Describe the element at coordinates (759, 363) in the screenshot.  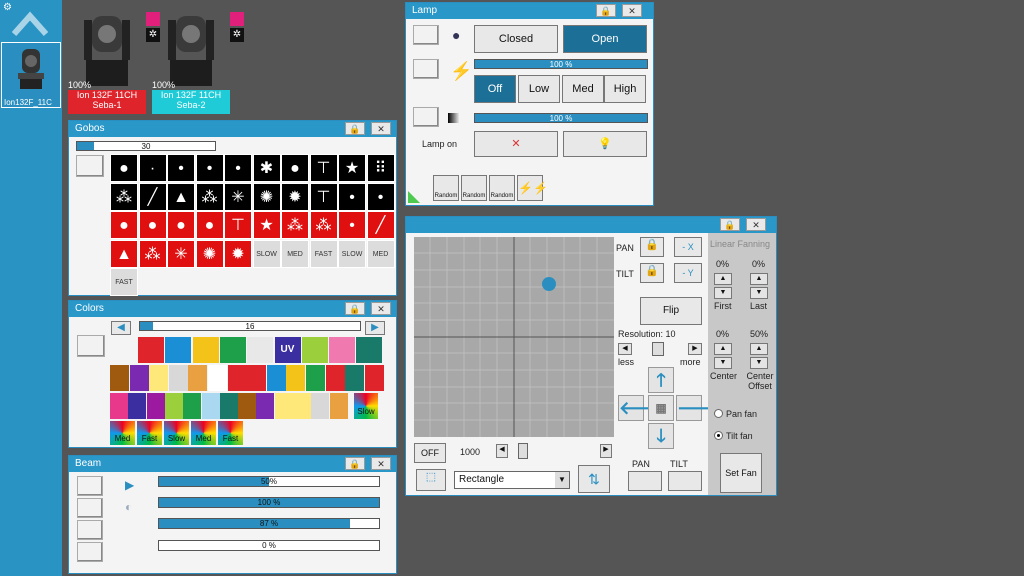
I see `offset-down-button: ▼` at that location.